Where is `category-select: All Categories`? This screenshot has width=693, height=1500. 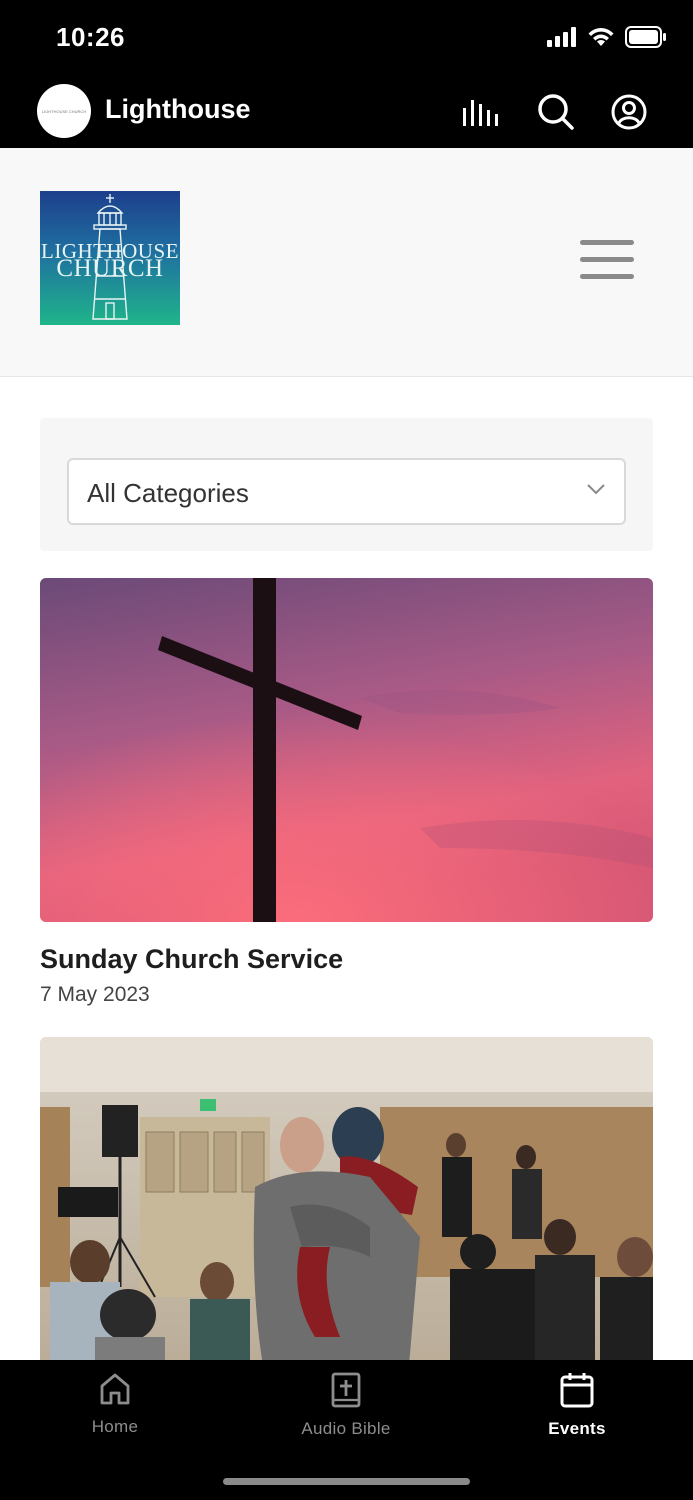
category-select: All Categories is located at coordinates (346, 491).